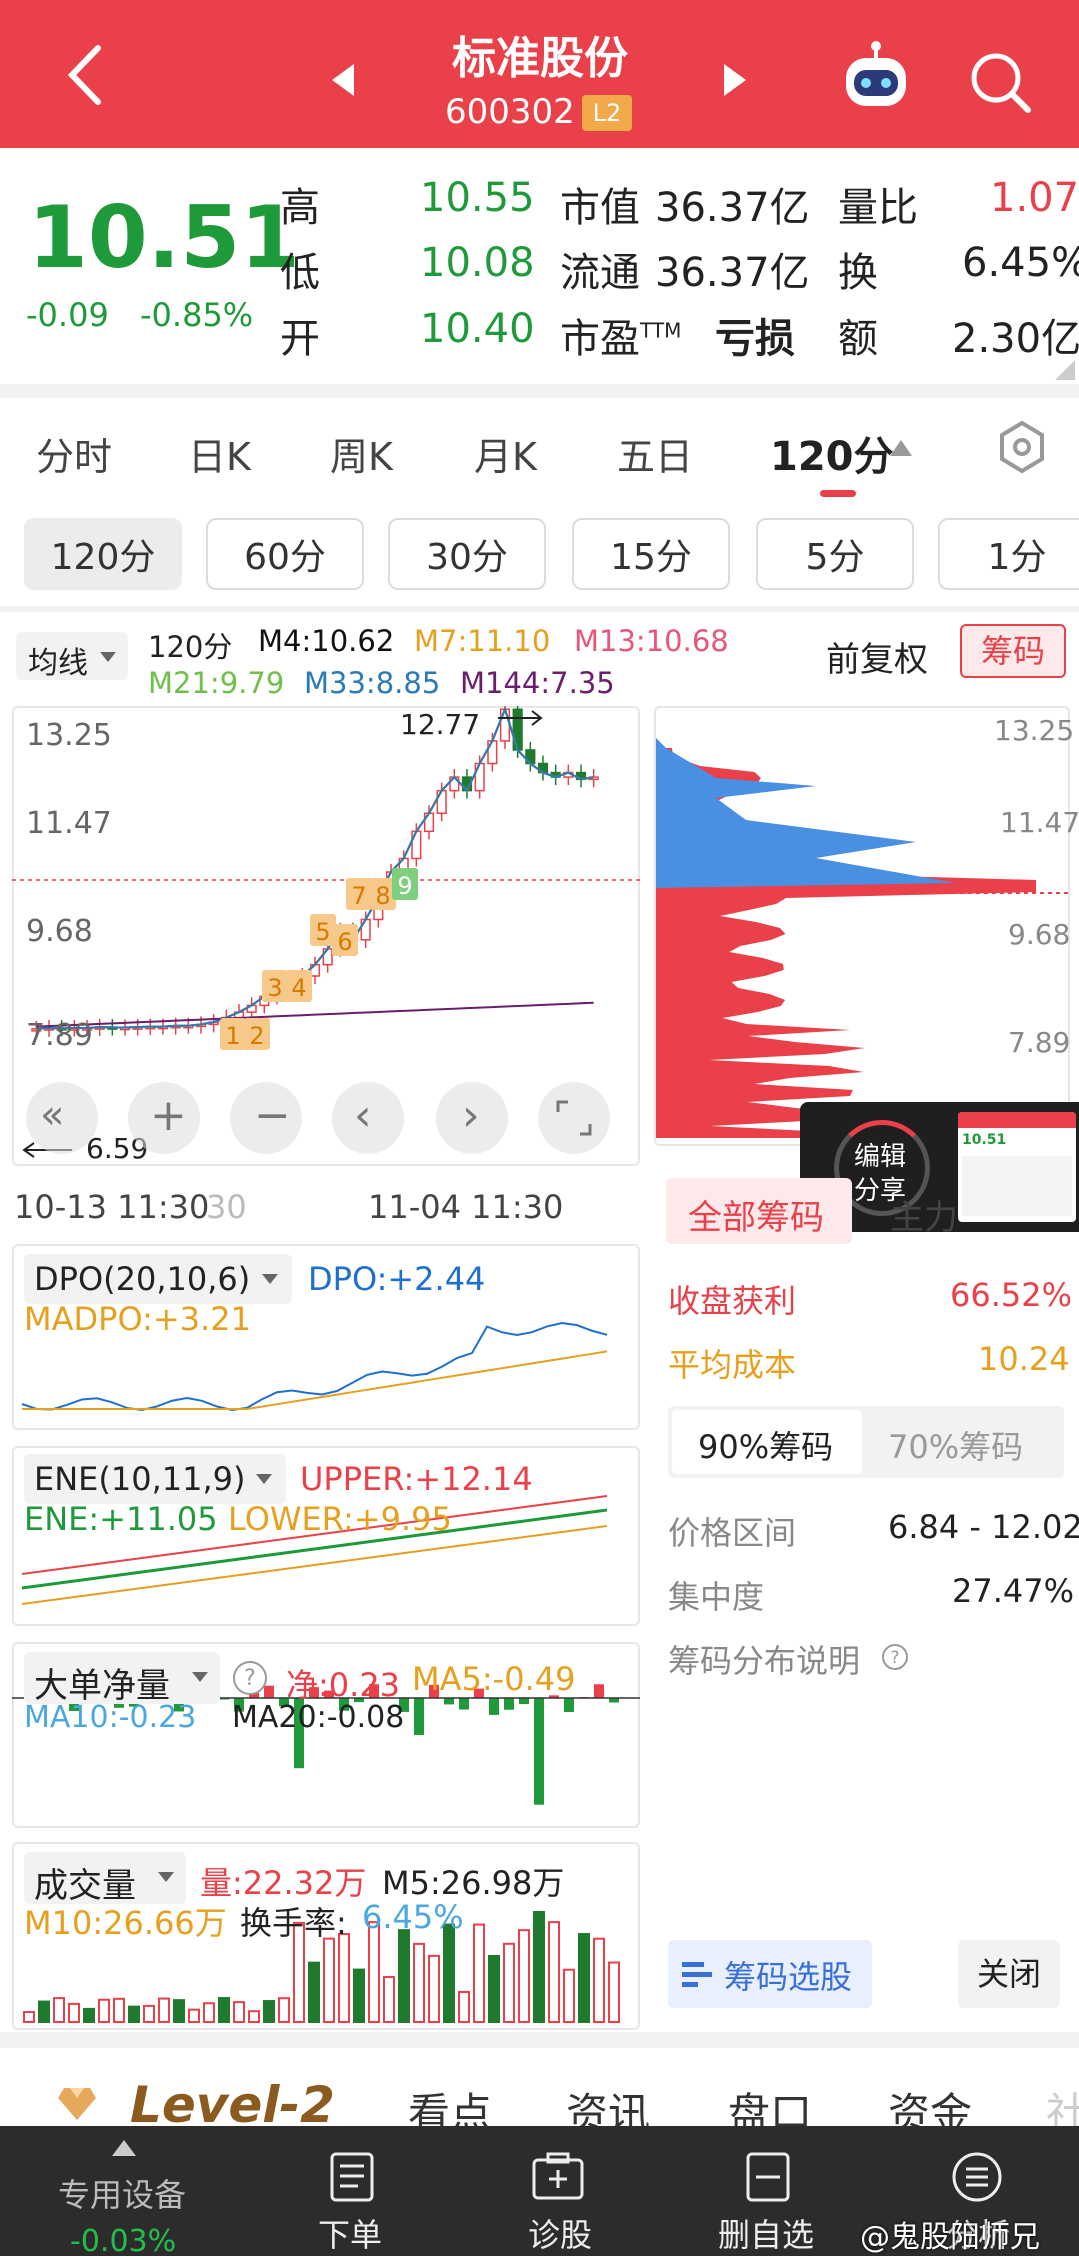 This screenshot has width=1079, height=2259. What do you see at coordinates (1065, 370) in the screenshot?
I see `corner-expand-icon` at bounding box center [1065, 370].